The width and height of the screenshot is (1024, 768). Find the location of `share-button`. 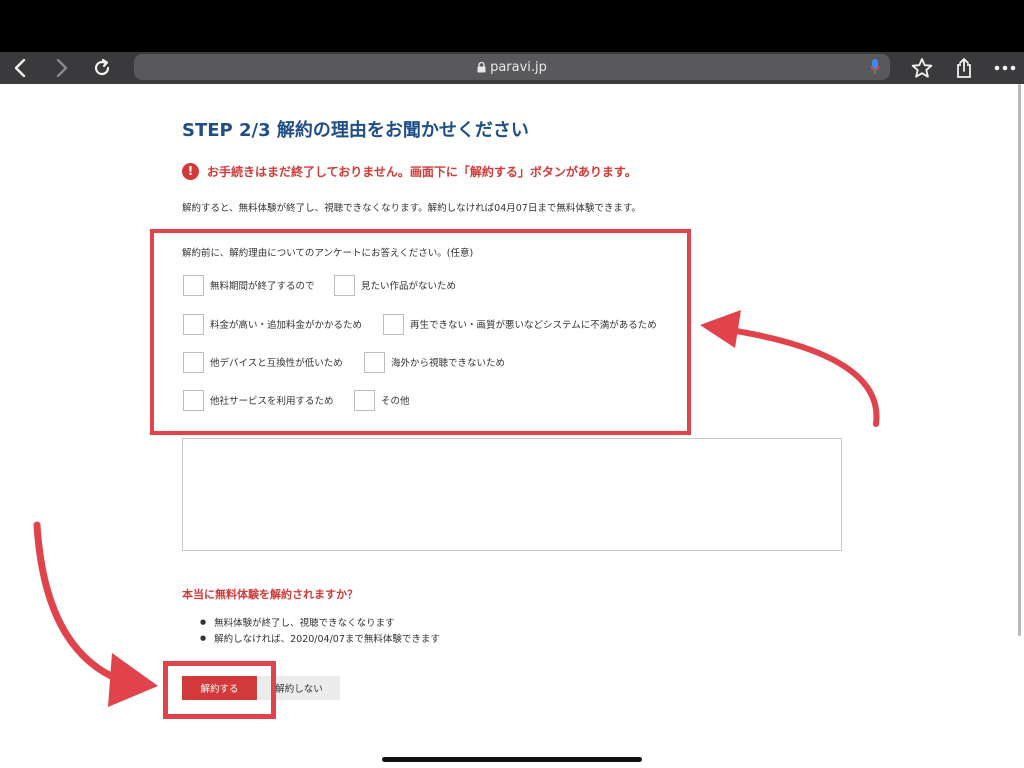

share-button is located at coordinates (964, 68).